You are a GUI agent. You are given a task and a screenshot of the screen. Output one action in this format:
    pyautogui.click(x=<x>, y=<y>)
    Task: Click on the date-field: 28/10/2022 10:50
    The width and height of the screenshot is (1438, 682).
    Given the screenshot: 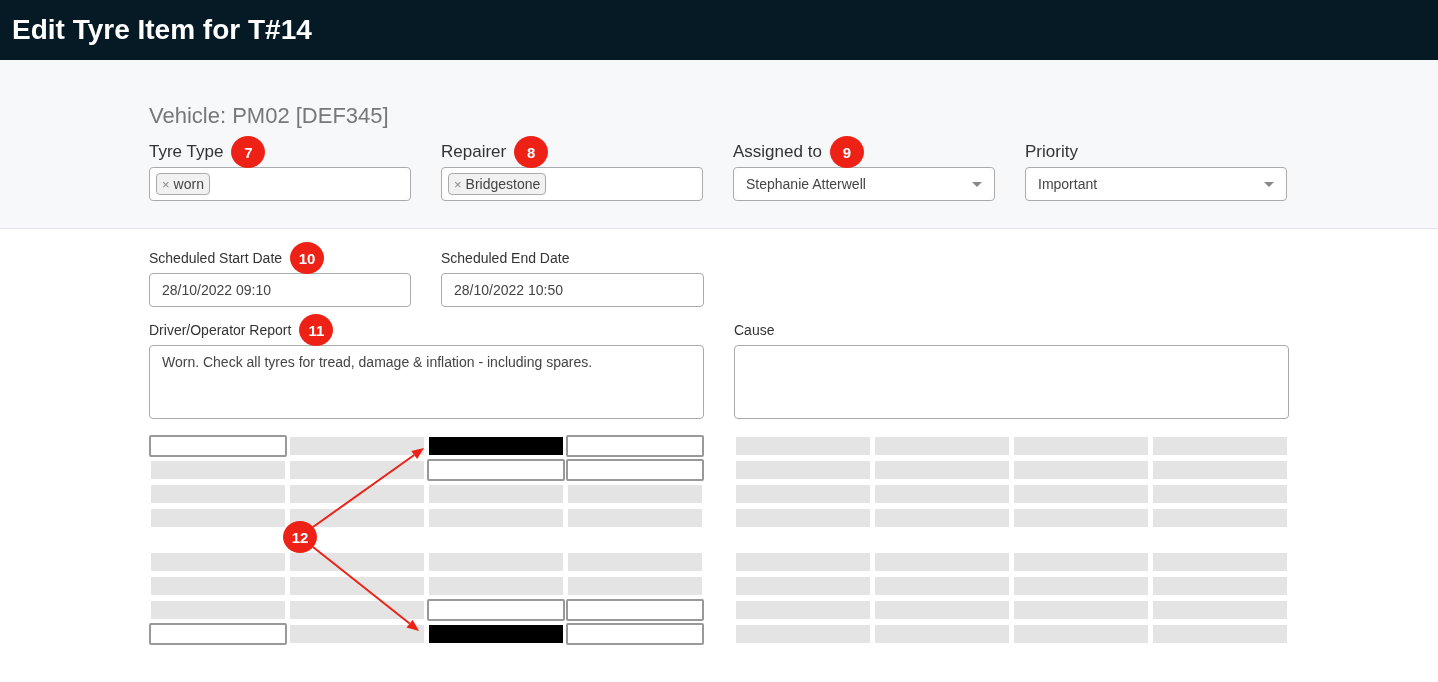 What is the action you would take?
    pyautogui.click(x=572, y=290)
    